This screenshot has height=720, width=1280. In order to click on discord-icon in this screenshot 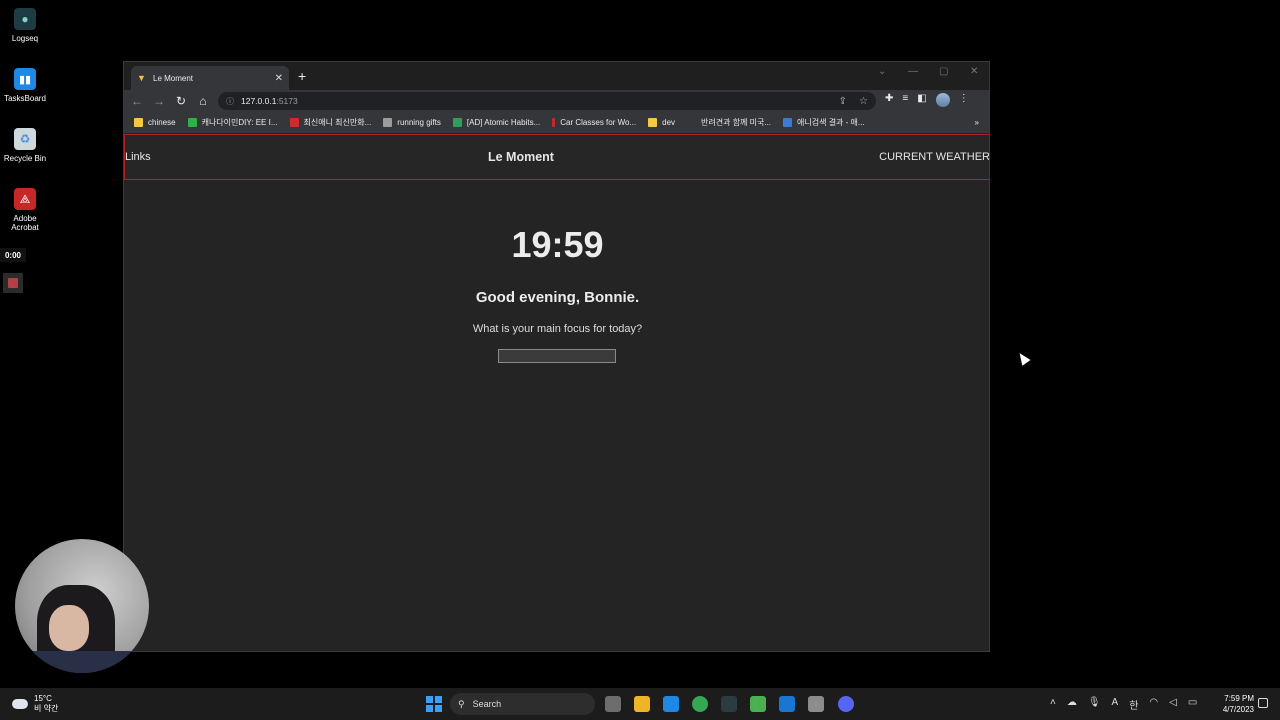, I will do `click(846, 704)`.